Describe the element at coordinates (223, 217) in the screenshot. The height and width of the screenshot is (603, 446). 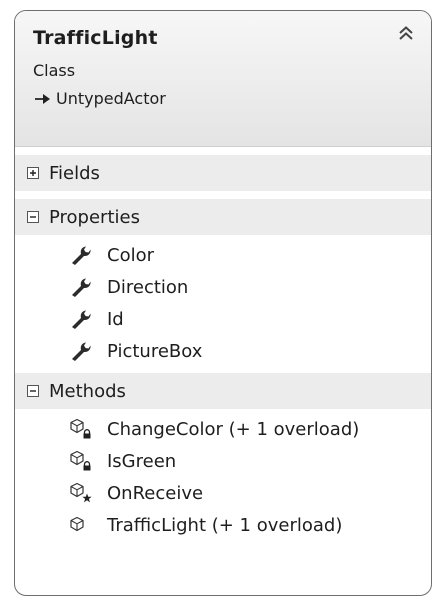
I see `section-properties-header: Properties` at that location.